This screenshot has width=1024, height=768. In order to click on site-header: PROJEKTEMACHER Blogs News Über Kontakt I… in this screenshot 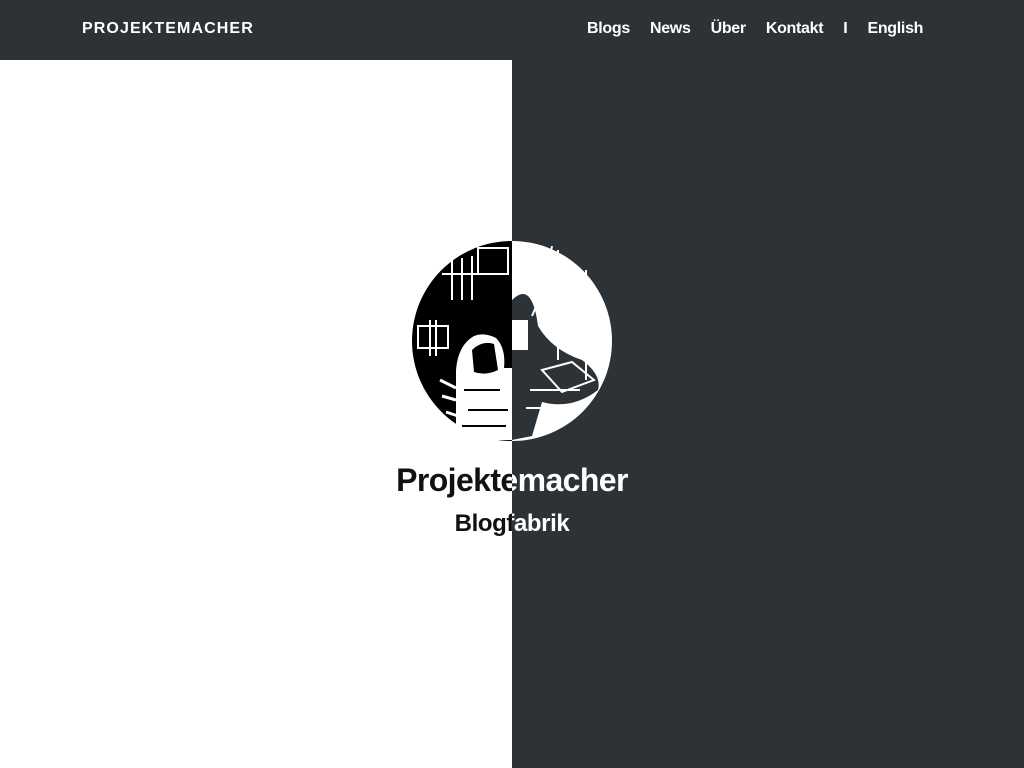, I will do `click(512, 30)`.